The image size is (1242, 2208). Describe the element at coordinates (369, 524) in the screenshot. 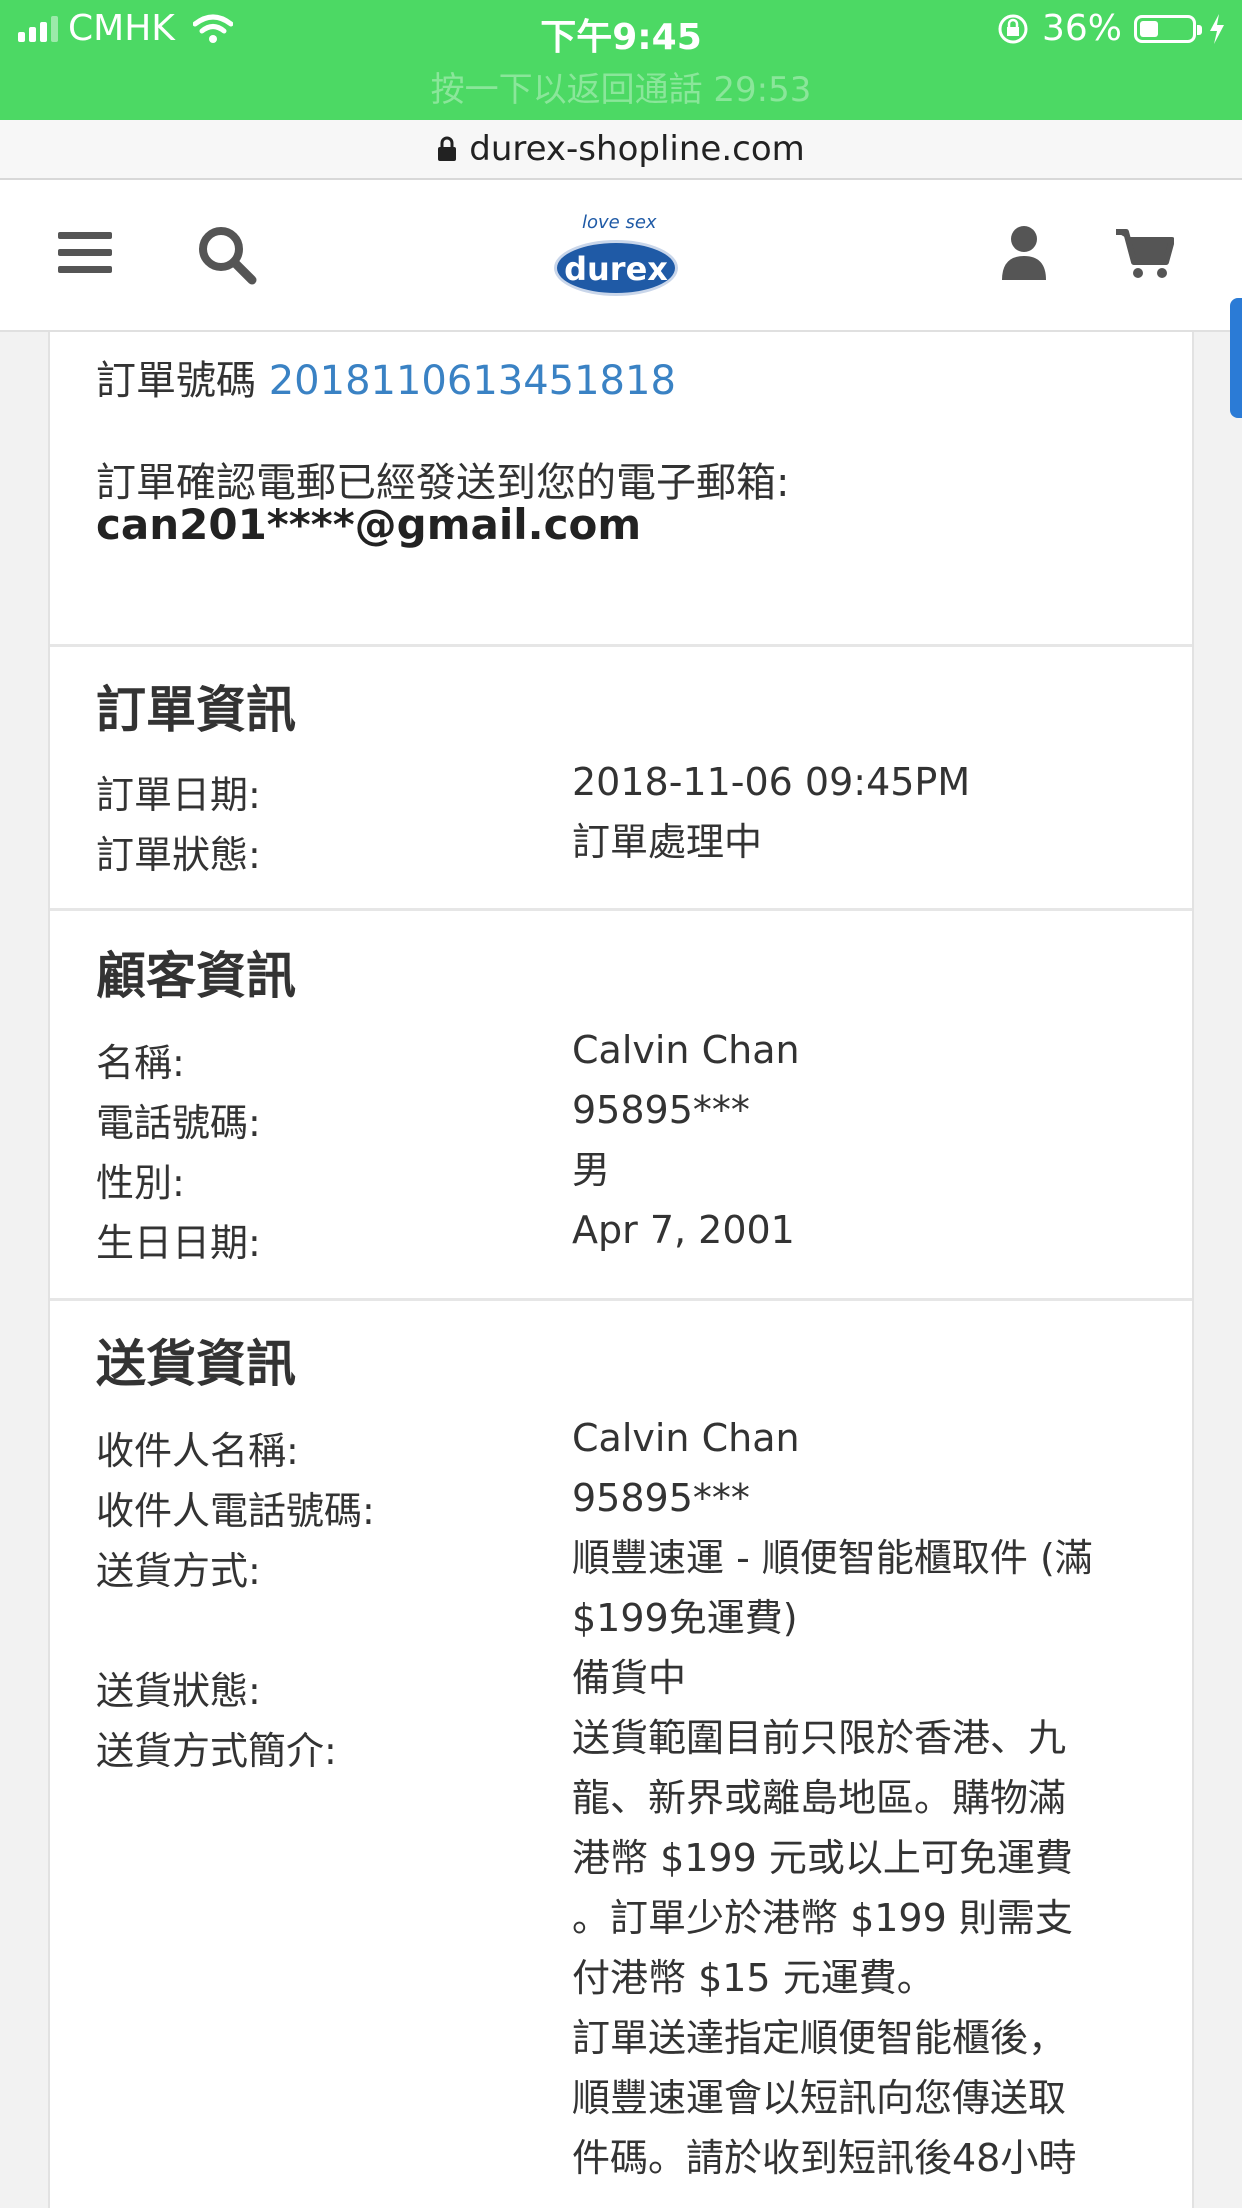

I see `customer-email: can201****@gmail.com` at that location.